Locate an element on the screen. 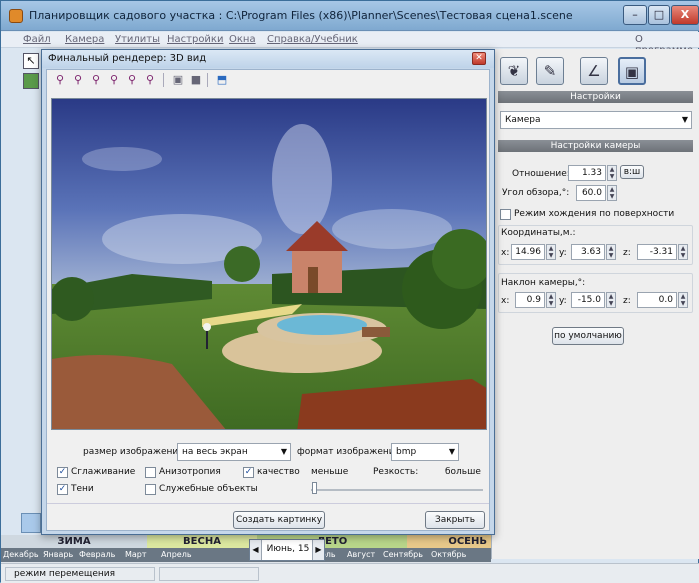 This screenshot has height=583, width=699. save-icon: ▣ is located at coordinates (178, 80).